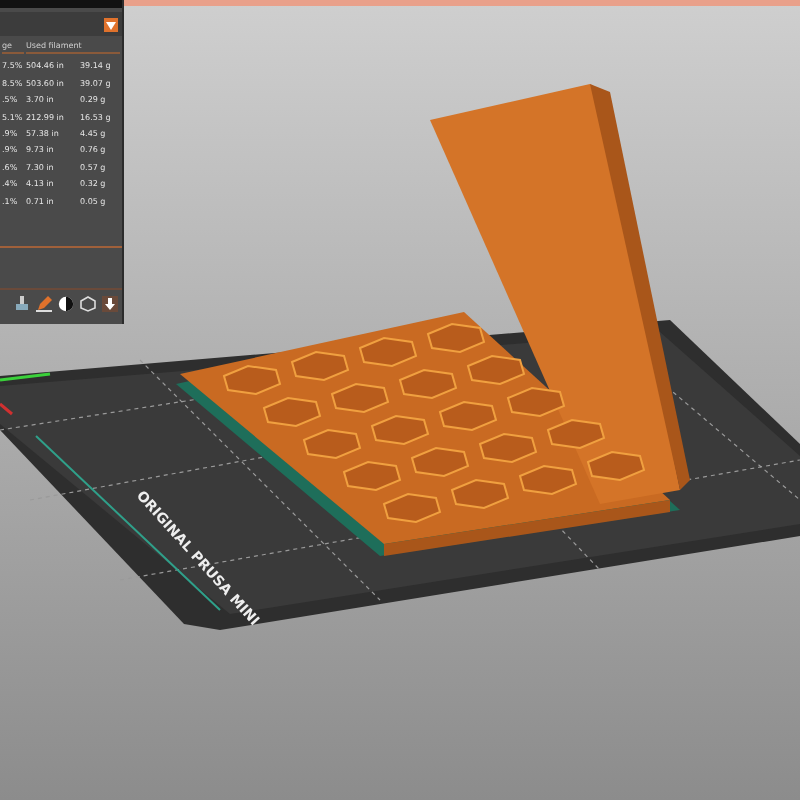 This screenshot has height=800, width=800. Describe the element at coordinates (66, 304) in the screenshot. I see `half-circle-icon` at that location.